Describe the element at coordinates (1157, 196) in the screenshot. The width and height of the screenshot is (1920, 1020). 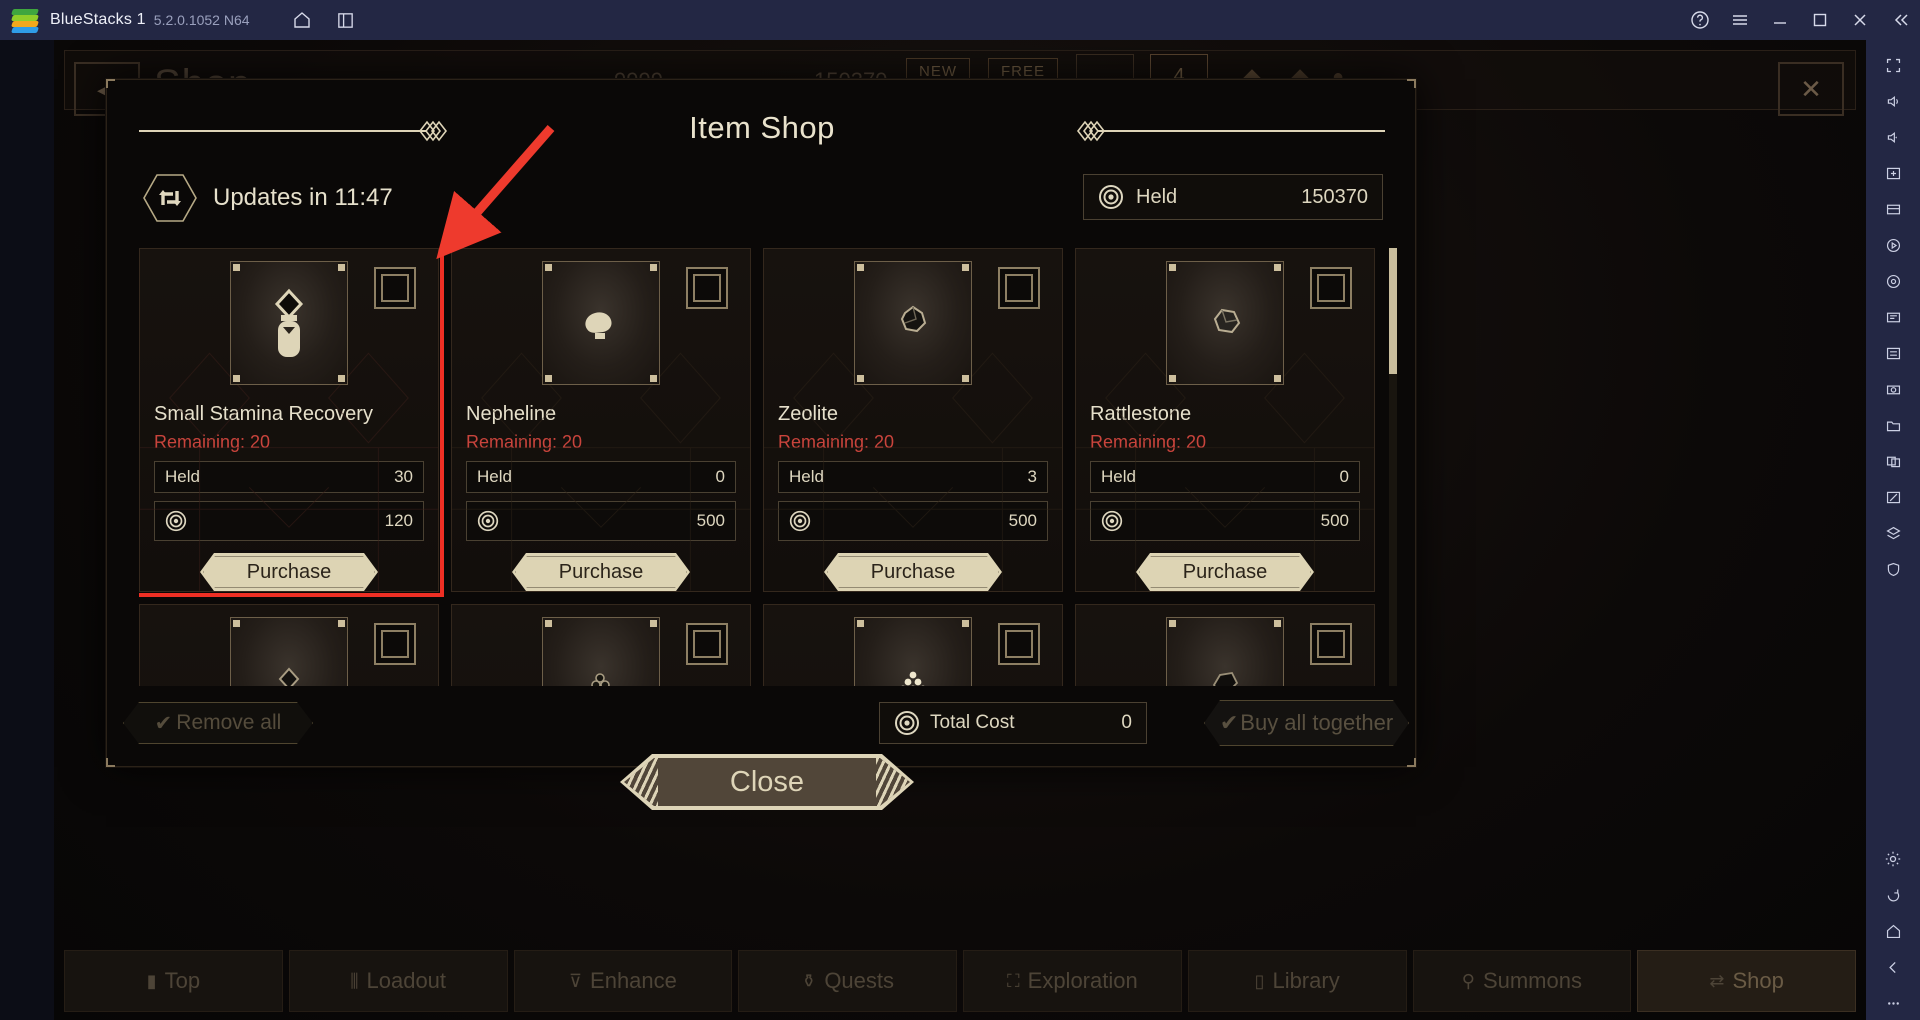
I see `held-label: Held` at that location.